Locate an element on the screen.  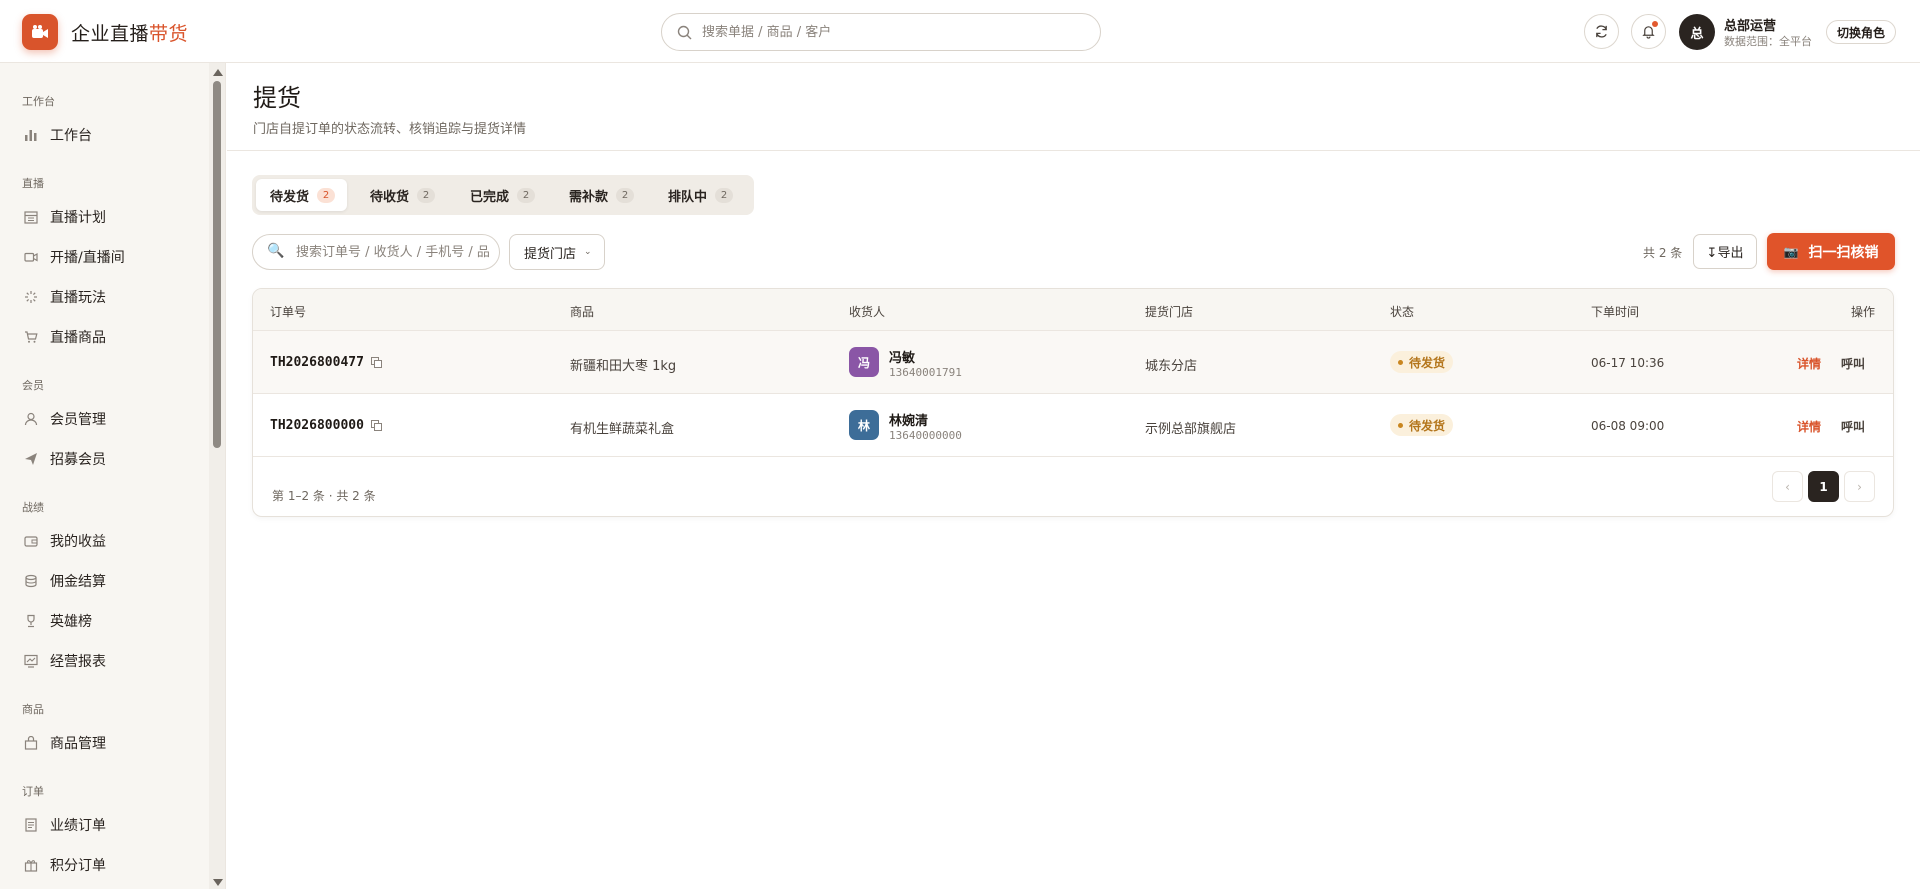
total-count: 共 2 条 is located at coordinates (1663, 253).